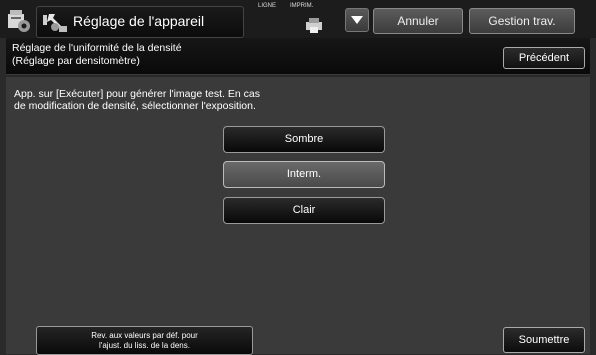  I want to click on exposure-dark-button: Sombre, so click(304, 139).